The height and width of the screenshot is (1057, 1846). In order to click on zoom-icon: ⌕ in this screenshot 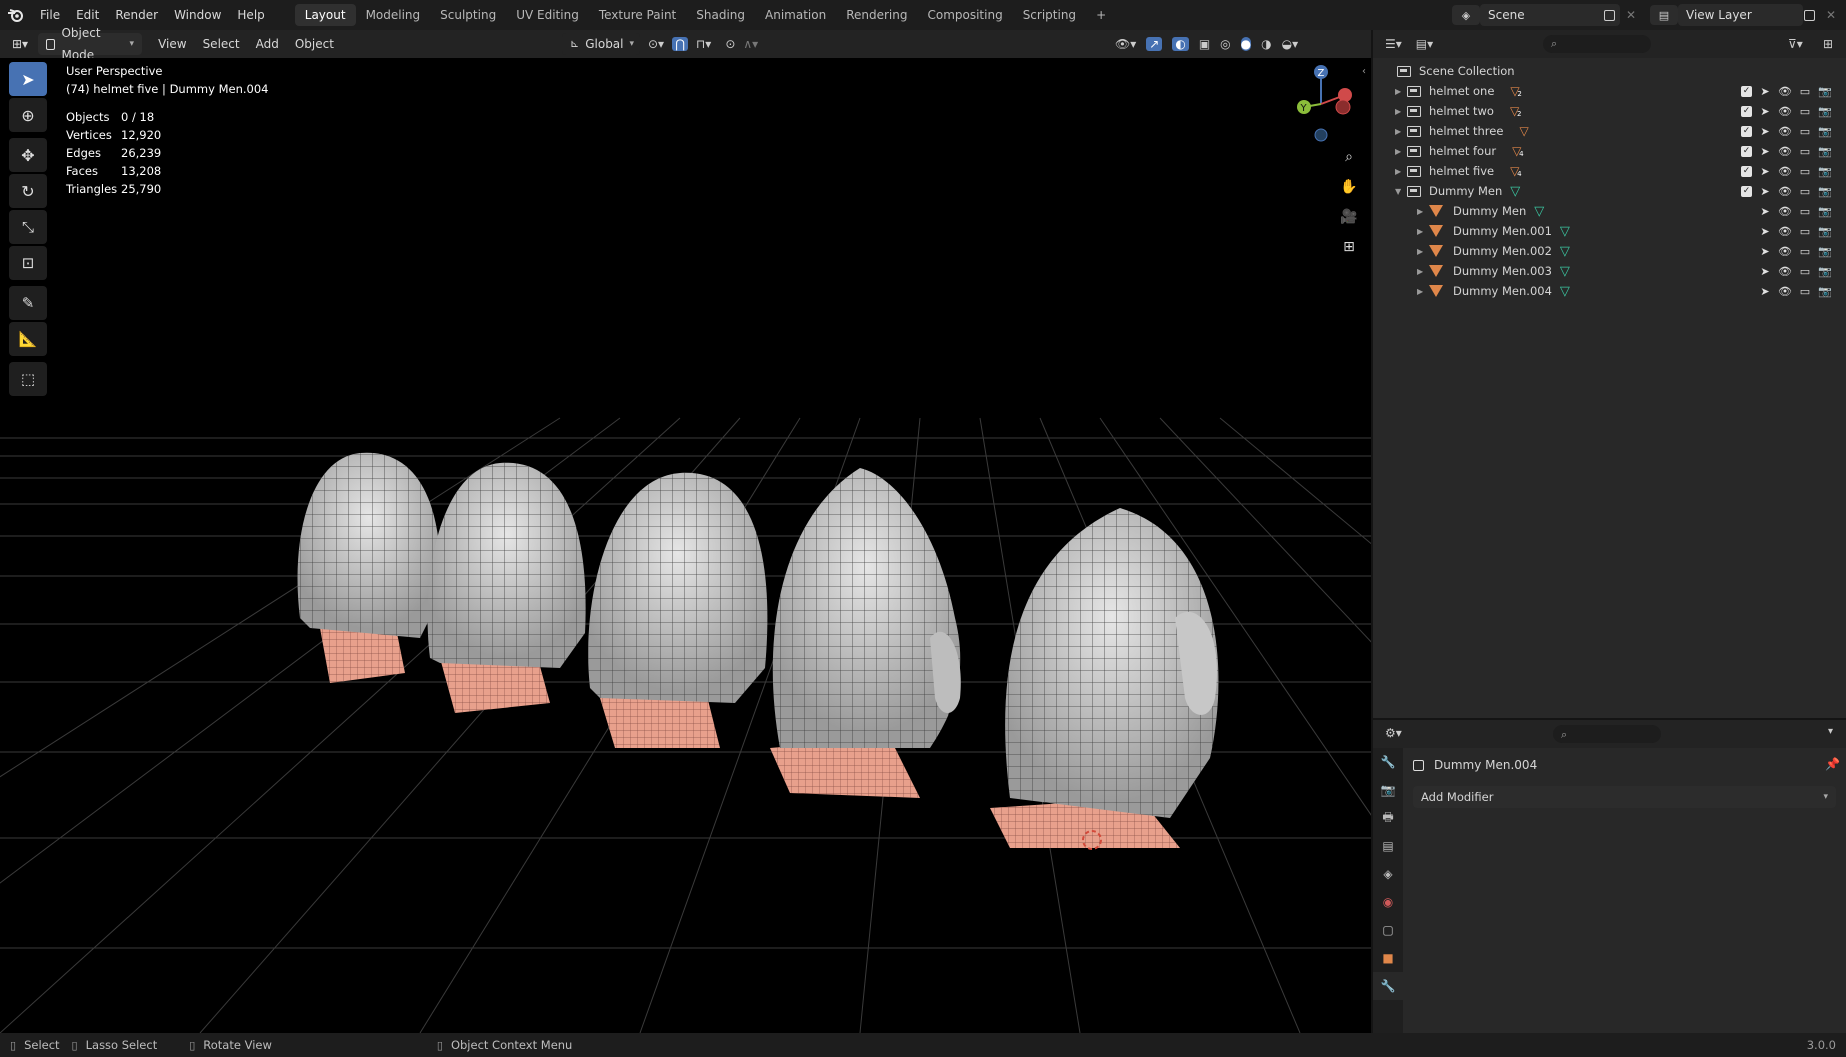, I will do `click(1349, 157)`.